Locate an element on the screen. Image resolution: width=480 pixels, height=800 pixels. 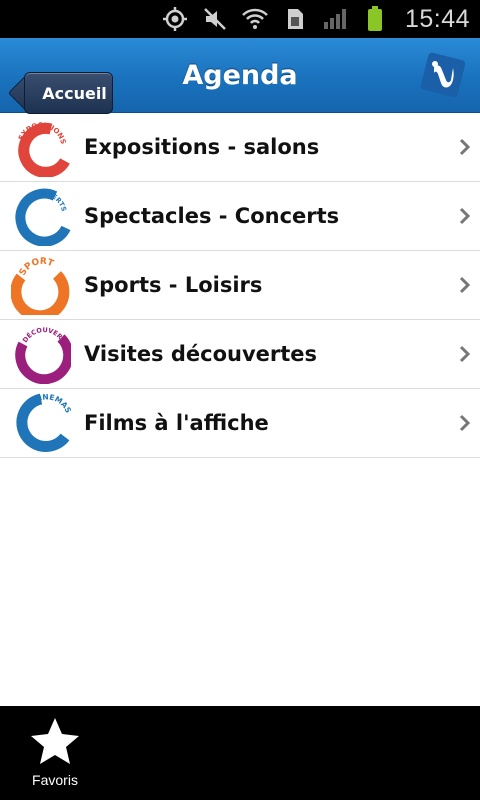
clock: 15:44 is located at coordinates (437, 18).